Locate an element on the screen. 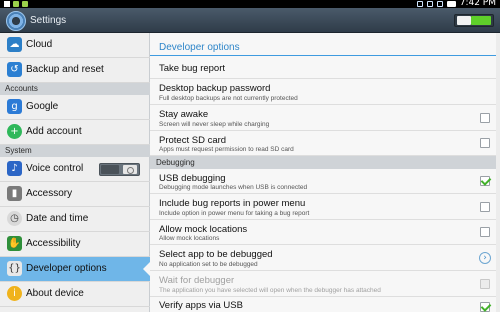 This screenshot has width=500, height=312. action-bar: Settings is located at coordinates (250, 20).